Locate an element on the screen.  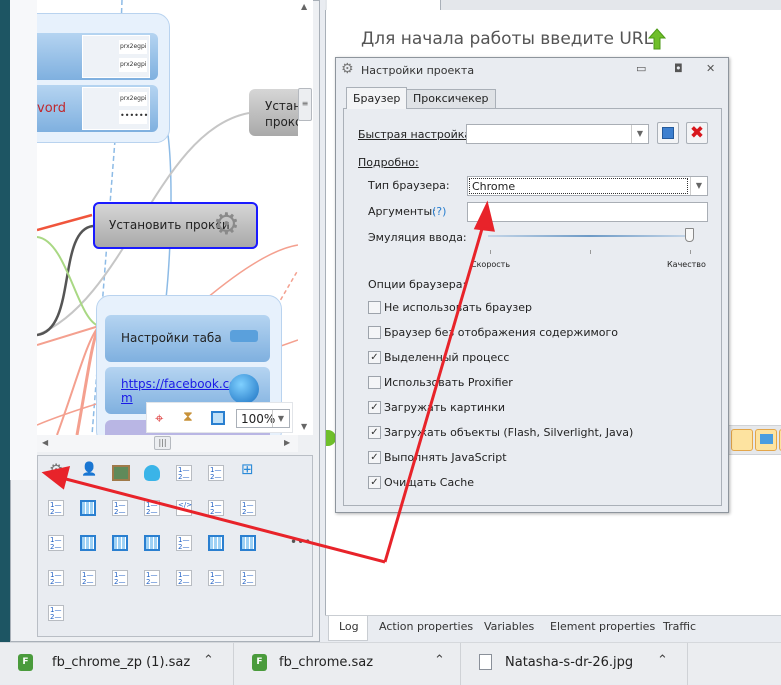
sitemap-icon: ⊞ is located at coordinates (248, 471).